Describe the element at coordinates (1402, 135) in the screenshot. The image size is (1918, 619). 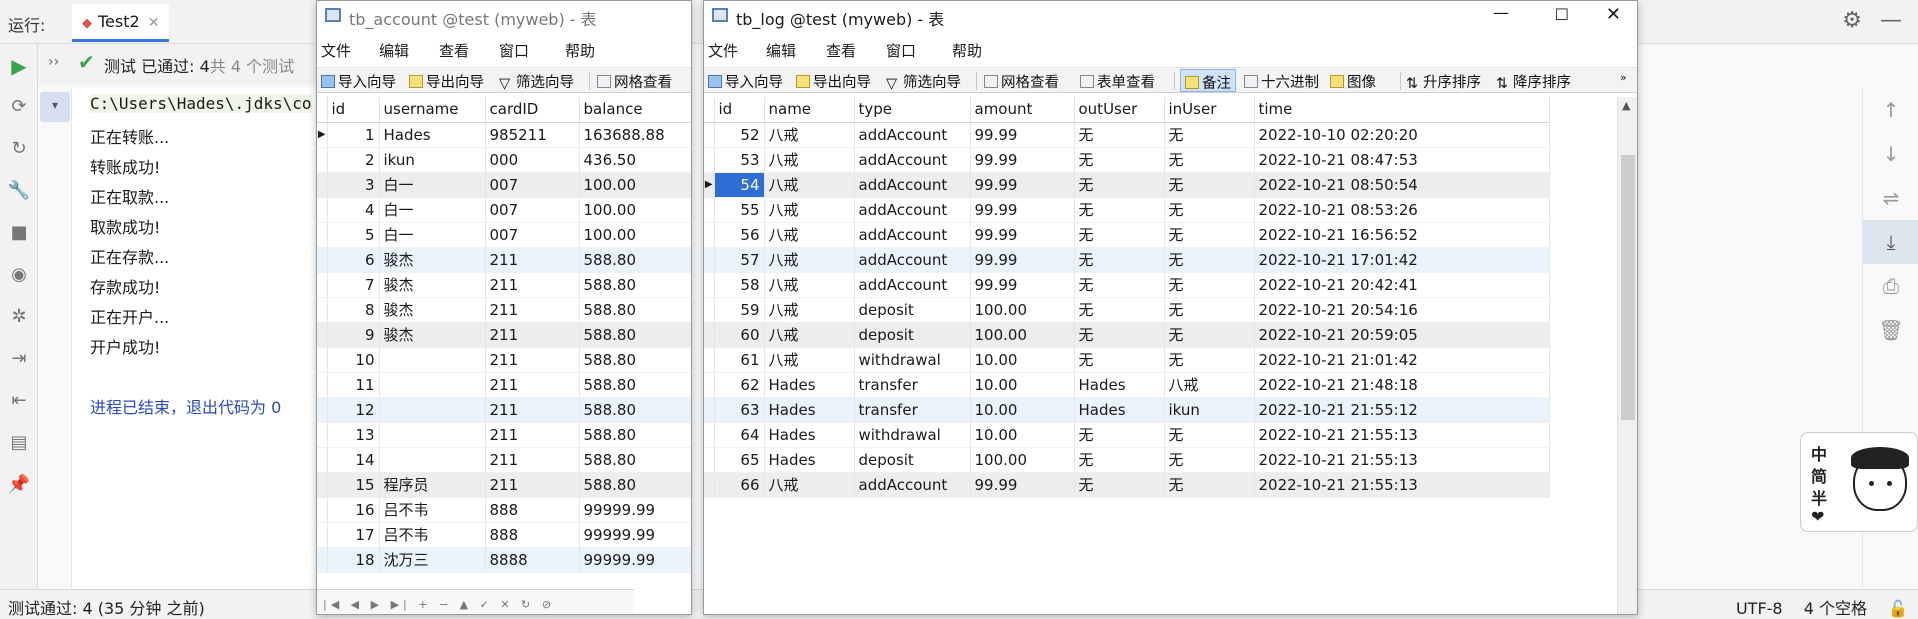
I see `grid-cell: 2022-10-10 02:20:20` at that location.